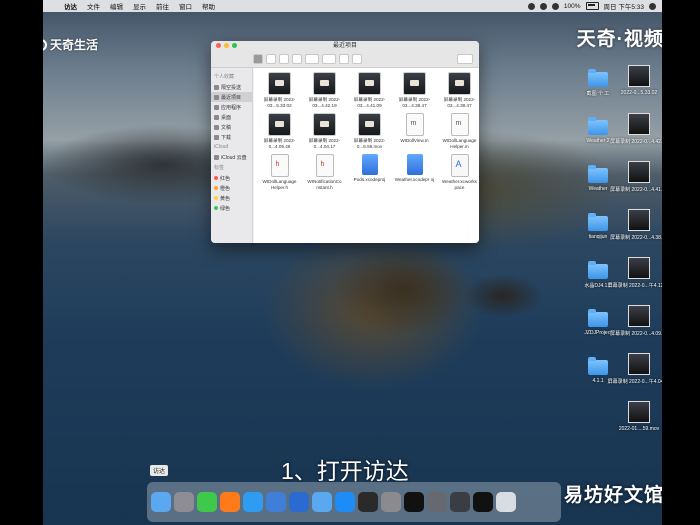 This screenshot has height=525, width=700. What do you see at coordinates (297, 59) in the screenshot?
I see `gallery-view-button` at bounding box center [297, 59].